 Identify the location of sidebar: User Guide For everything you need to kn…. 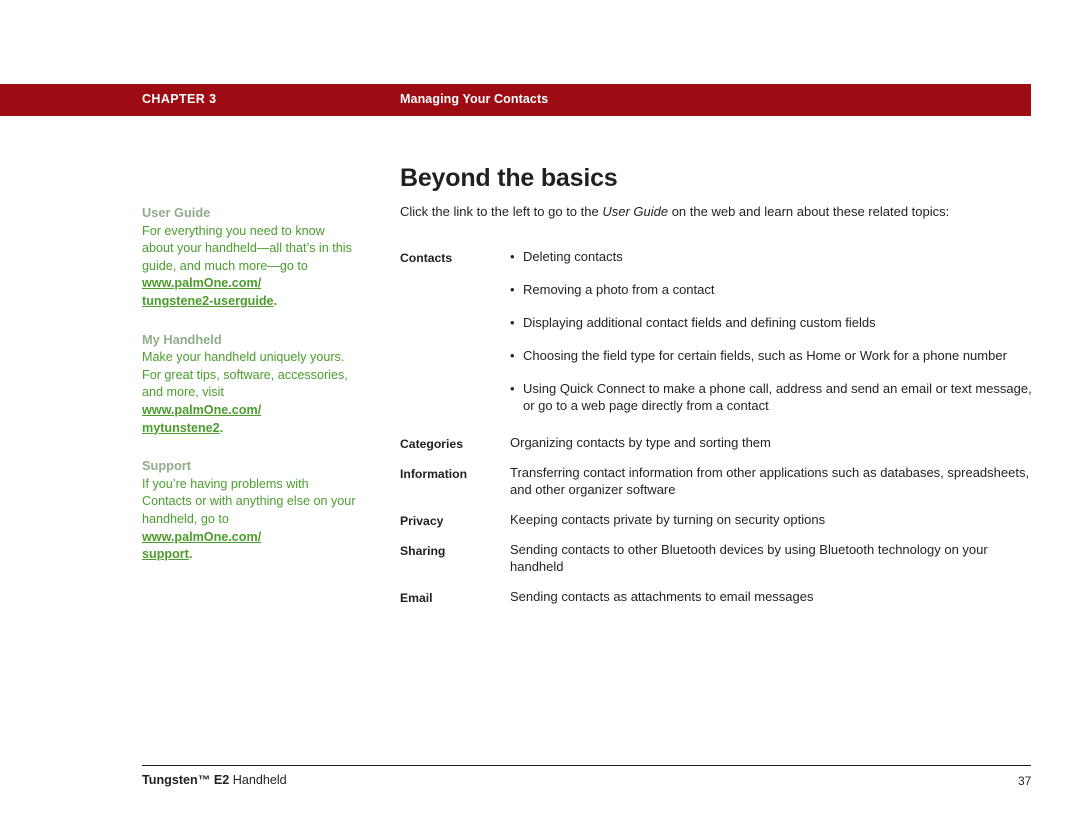
(249, 394).